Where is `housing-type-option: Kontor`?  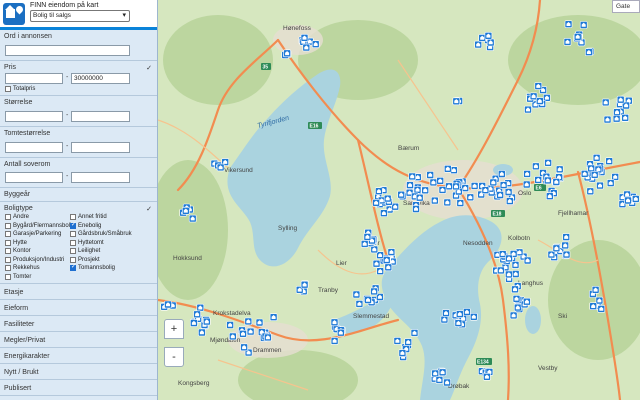 housing-type-option: Kontor is located at coordinates (18, 251).